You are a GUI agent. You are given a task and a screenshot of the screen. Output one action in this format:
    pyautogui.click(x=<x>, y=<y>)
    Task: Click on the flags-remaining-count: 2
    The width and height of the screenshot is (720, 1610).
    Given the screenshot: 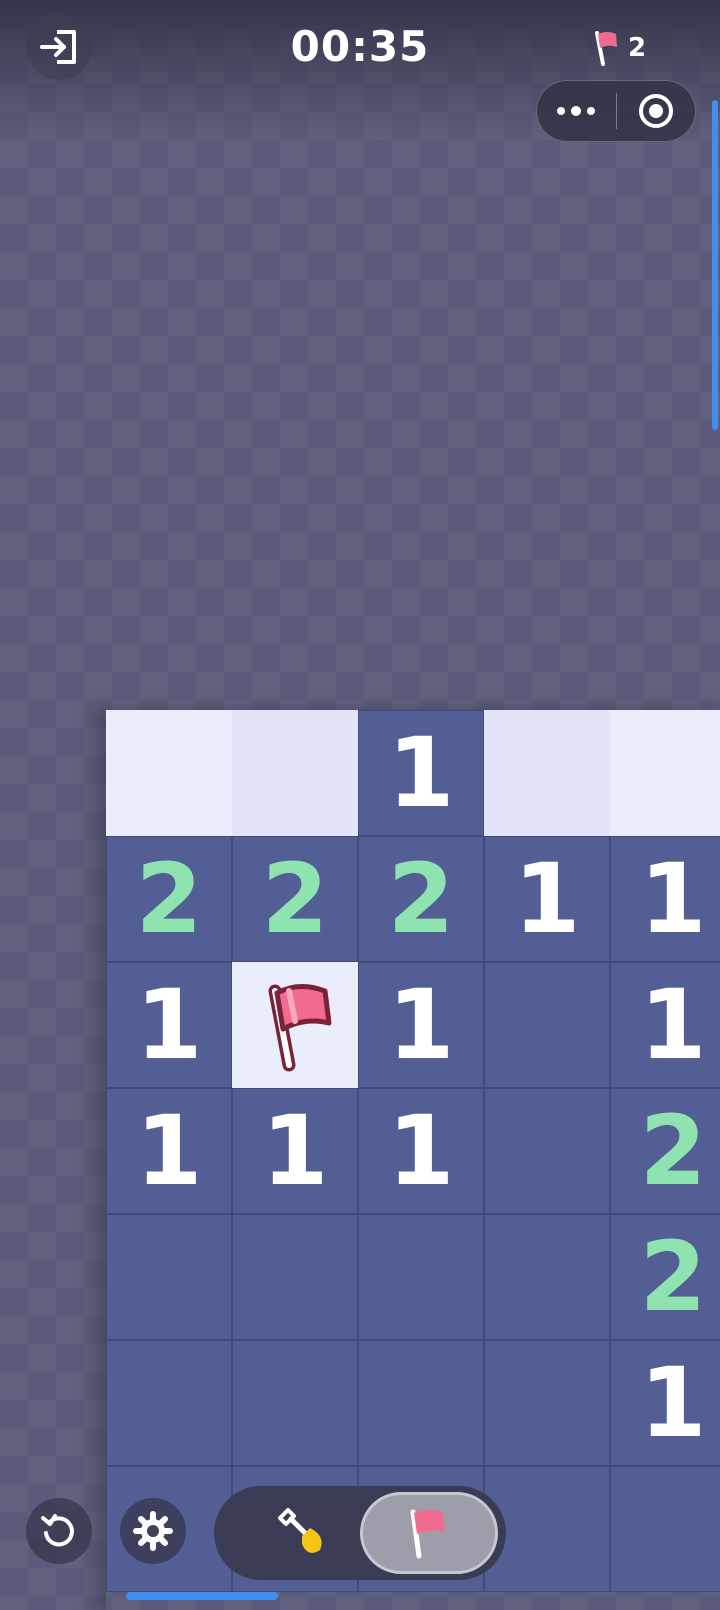 What is the action you would take?
    pyautogui.click(x=637, y=48)
    